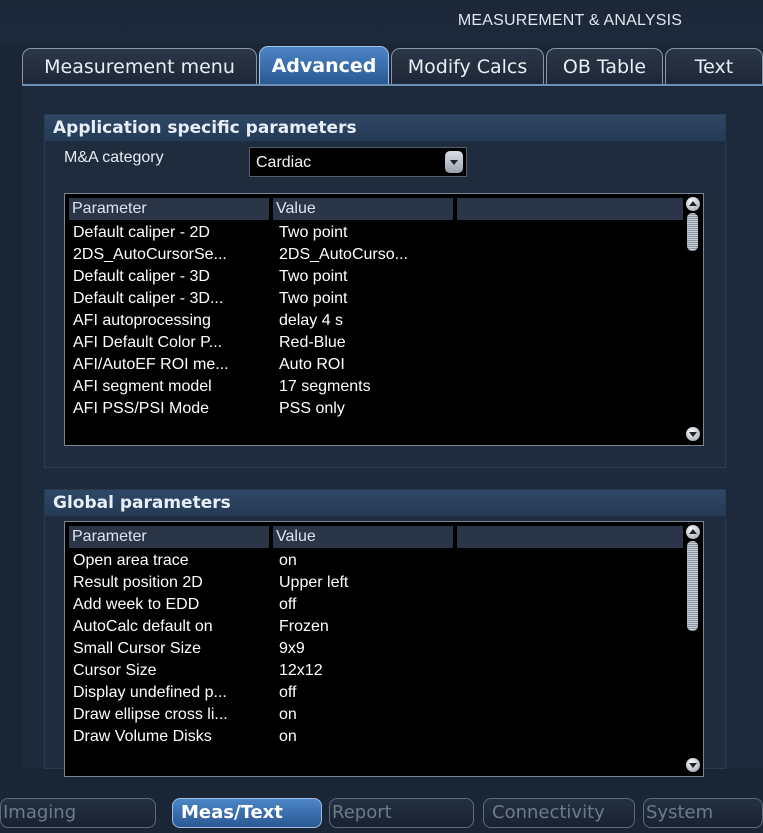 Image resolution: width=763 pixels, height=833 pixels. What do you see at coordinates (714, 66) in the screenshot?
I see `tab-text: Text` at bounding box center [714, 66].